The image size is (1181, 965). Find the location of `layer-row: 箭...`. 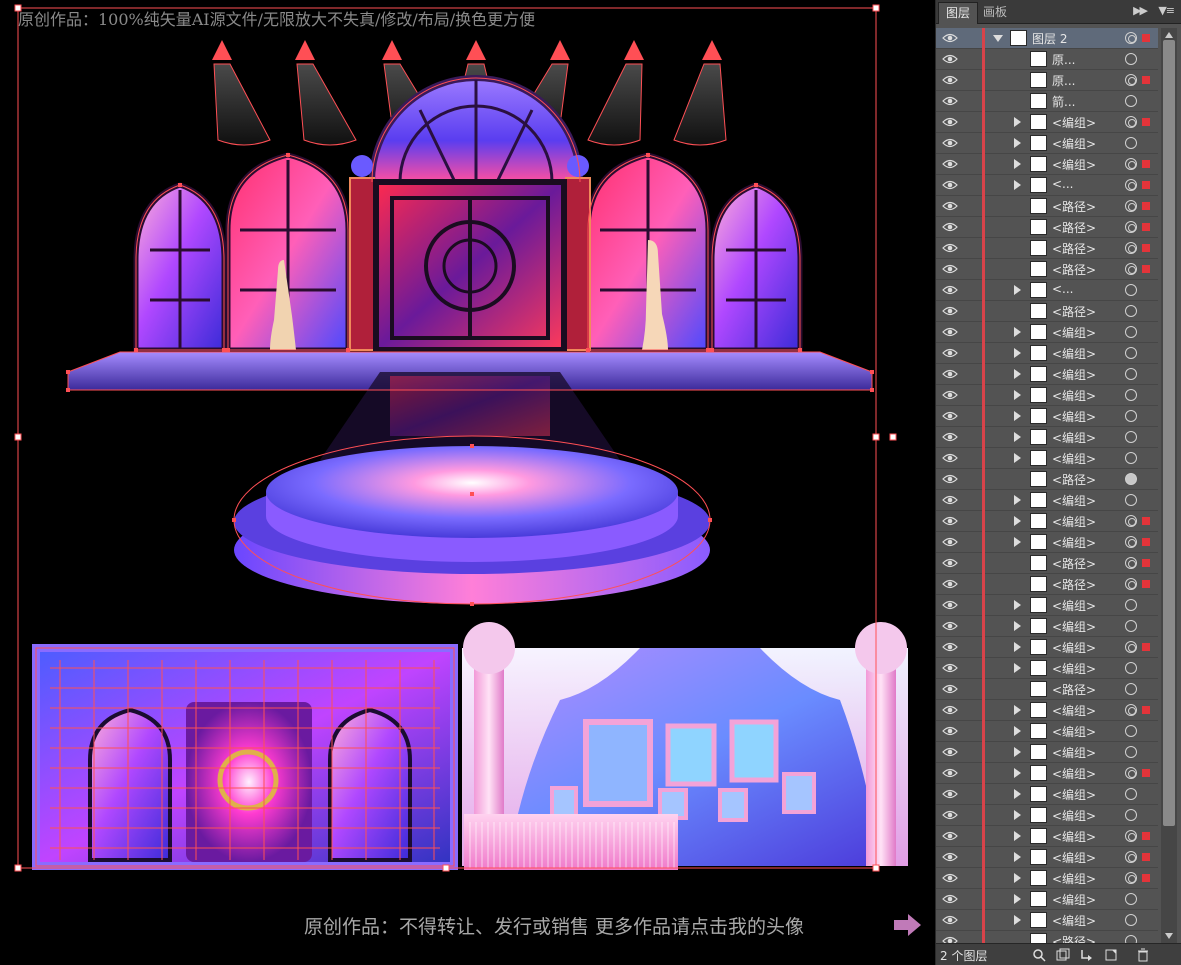

layer-row: 箭... is located at coordinates (1047, 101).